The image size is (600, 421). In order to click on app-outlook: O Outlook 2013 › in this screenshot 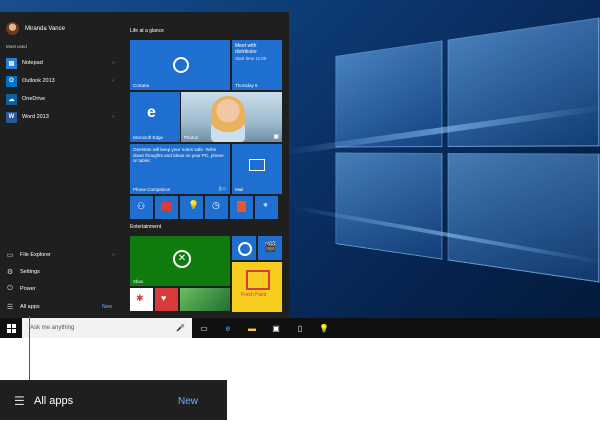, I will do `click(62, 81)`.